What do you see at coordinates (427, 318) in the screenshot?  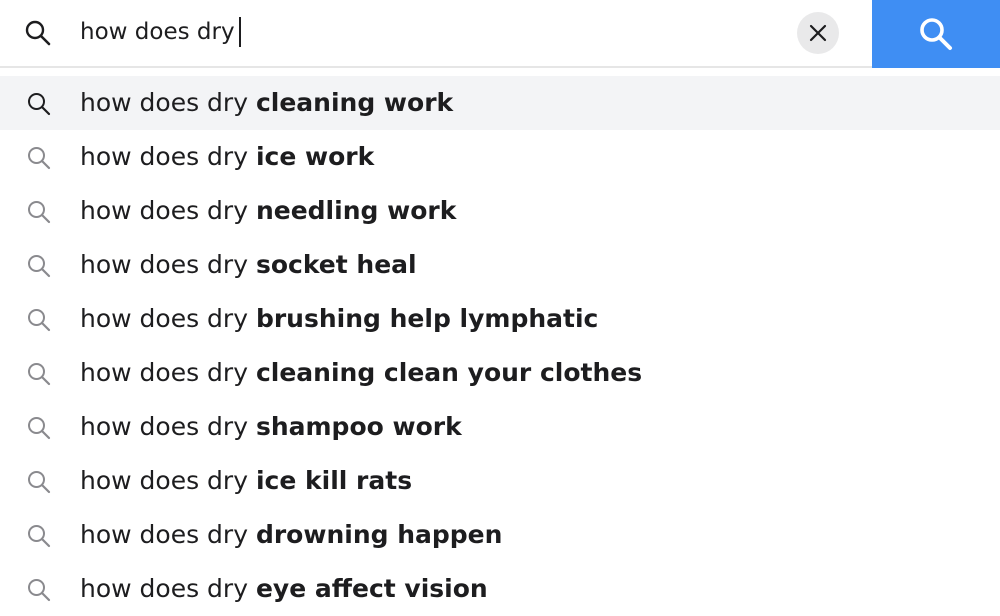 I see `suggestion-completion: brushing help lymphatic` at bounding box center [427, 318].